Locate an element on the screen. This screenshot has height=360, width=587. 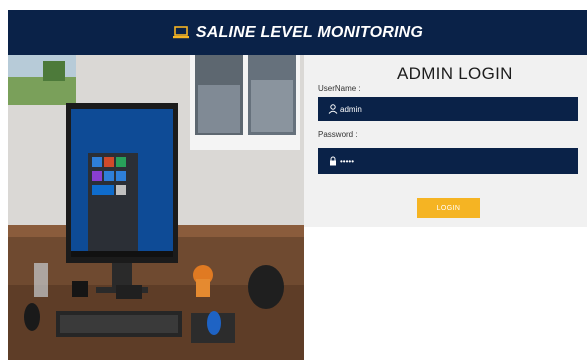
lock-icon is located at coordinates (333, 161).